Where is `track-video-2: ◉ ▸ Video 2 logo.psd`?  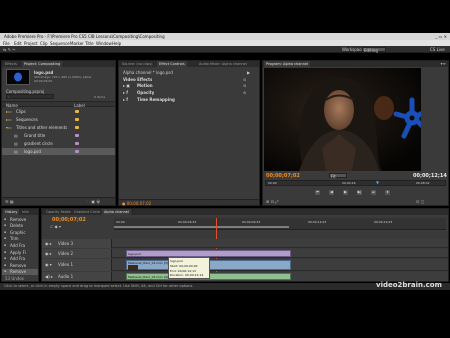 track-video-2: ◉ ▸ Video 2 logo.psd is located at coordinates (245, 253).